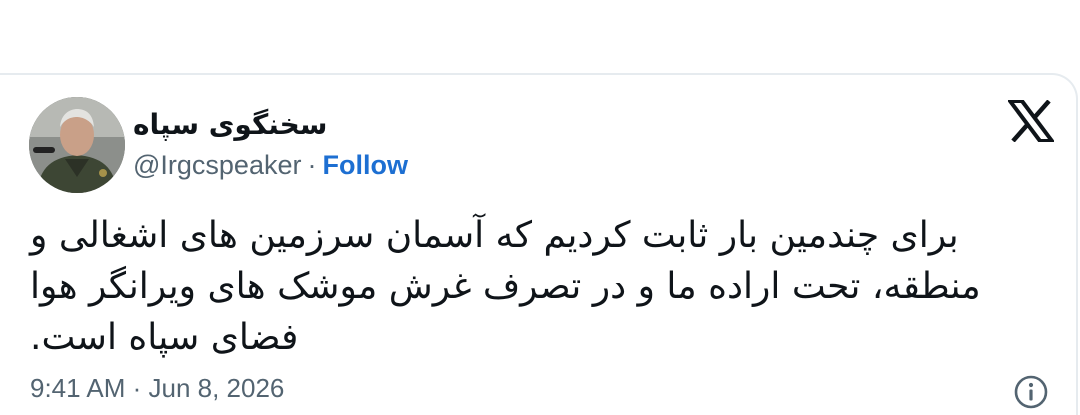  Describe the element at coordinates (157, 388) in the screenshot. I see `tweet-timestamp: 9:41 AM · Jun 8, 2026` at that location.